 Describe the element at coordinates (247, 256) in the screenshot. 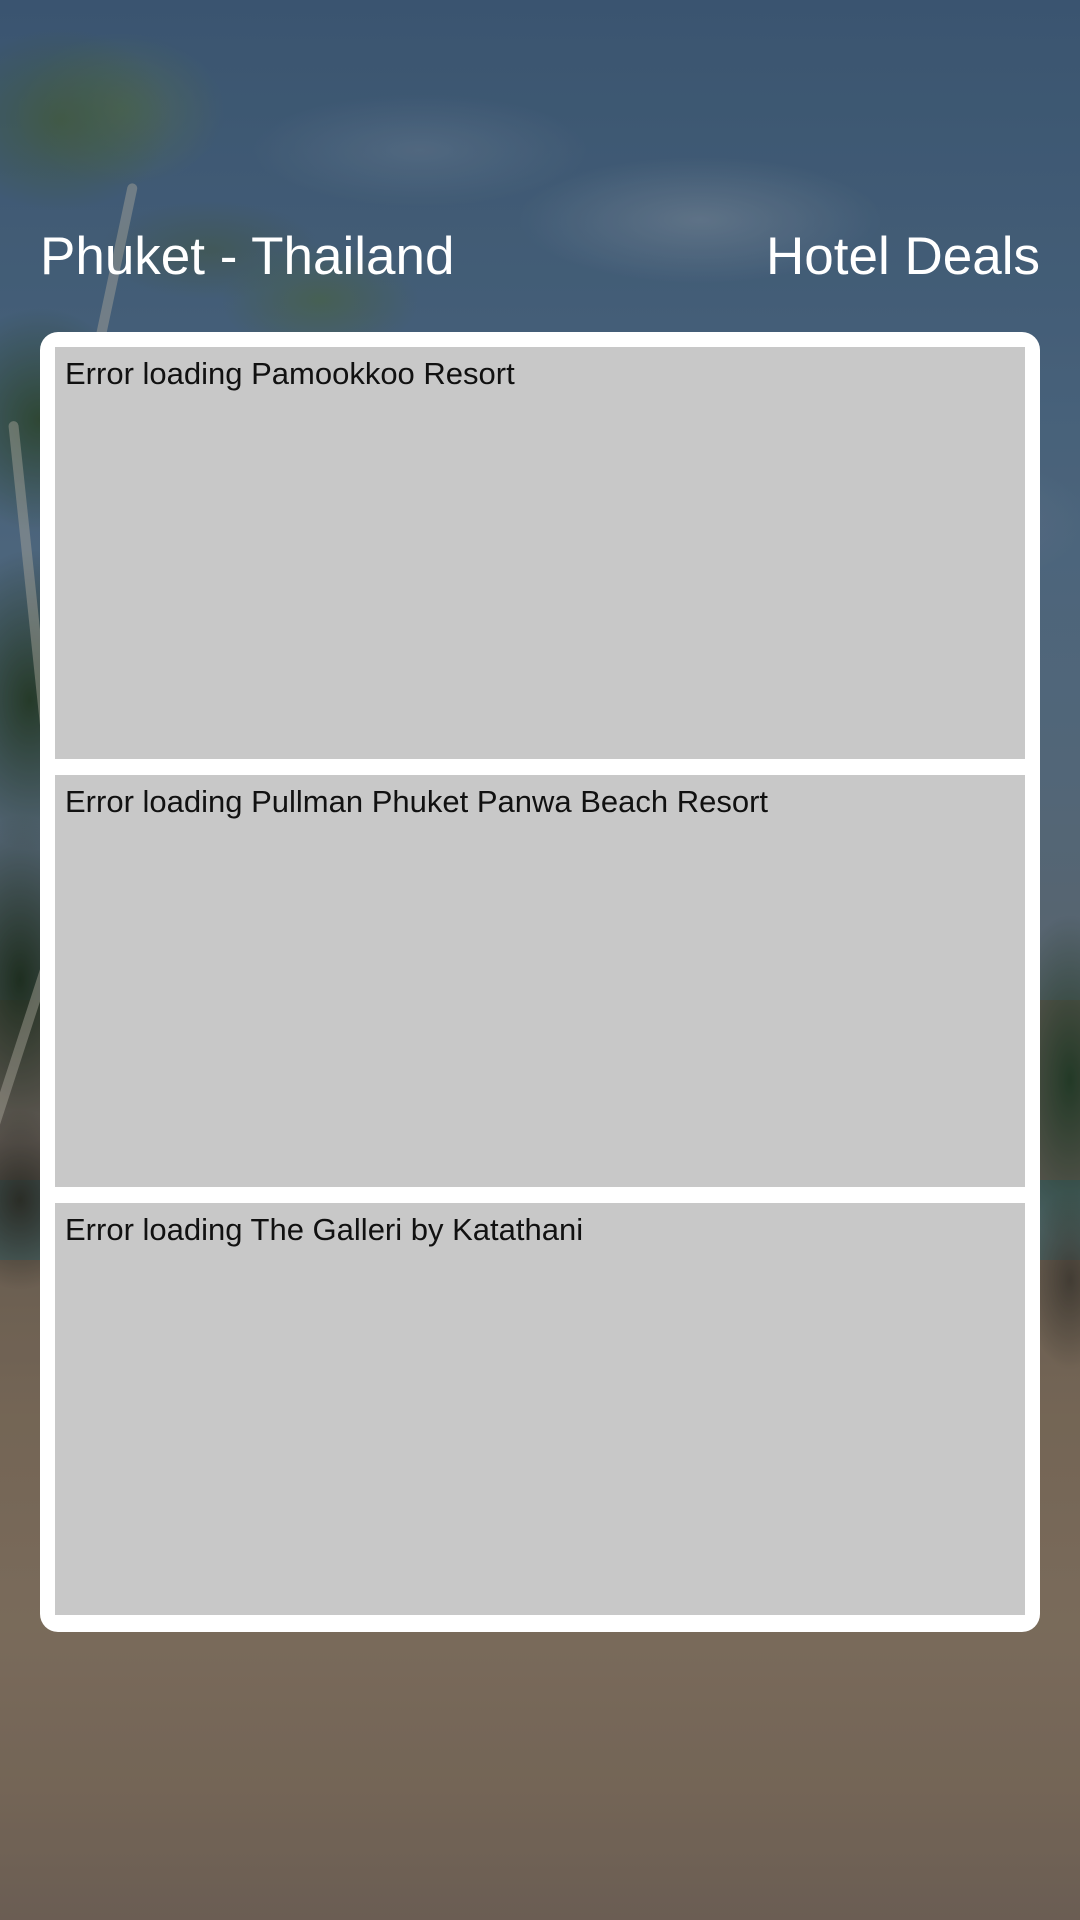

I see `page-title: Phuket - Thailand` at that location.